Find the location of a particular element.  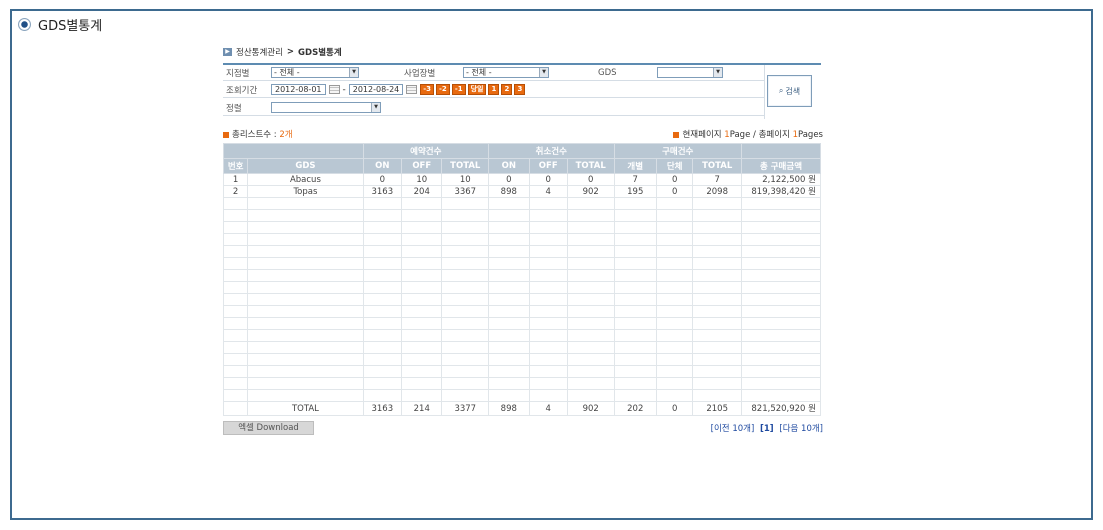

breadcrumb-parent: 정산통계관리 is located at coordinates (259, 52).